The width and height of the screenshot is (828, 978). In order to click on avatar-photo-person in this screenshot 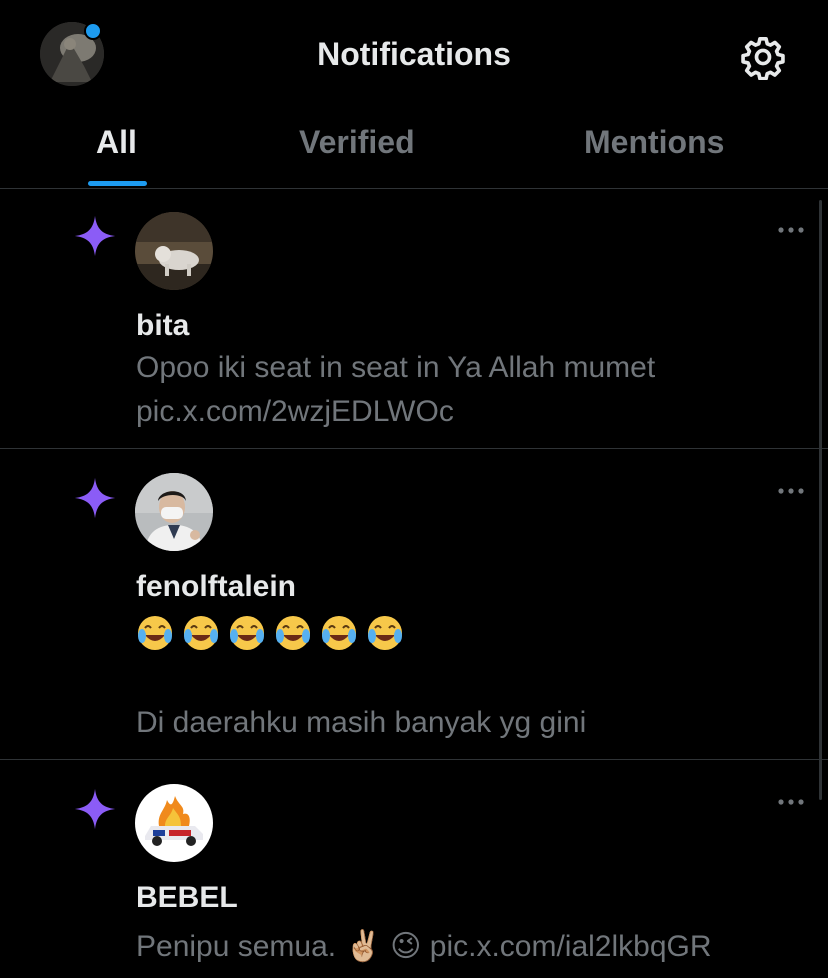, I will do `click(174, 512)`.